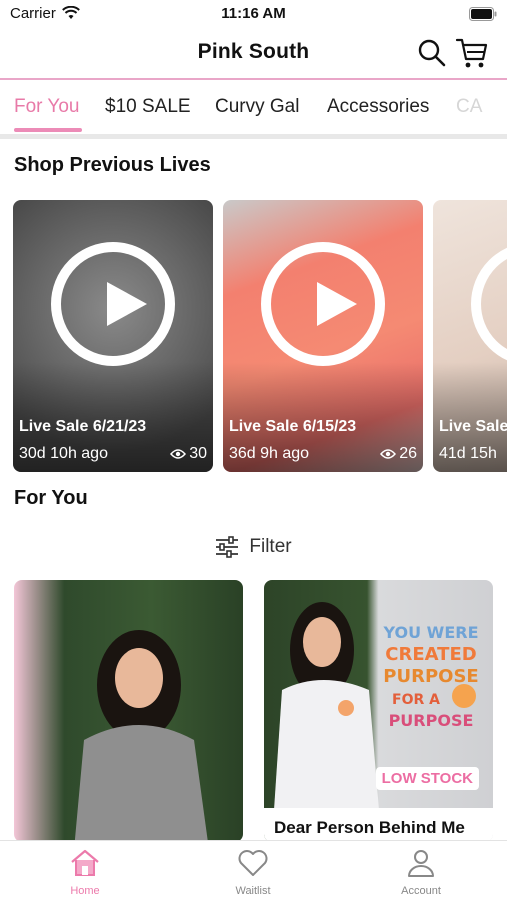  What do you see at coordinates (83, 426) in the screenshot?
I see `live-title: Live Sale 6/21/23` at bounding box center [83, 426].